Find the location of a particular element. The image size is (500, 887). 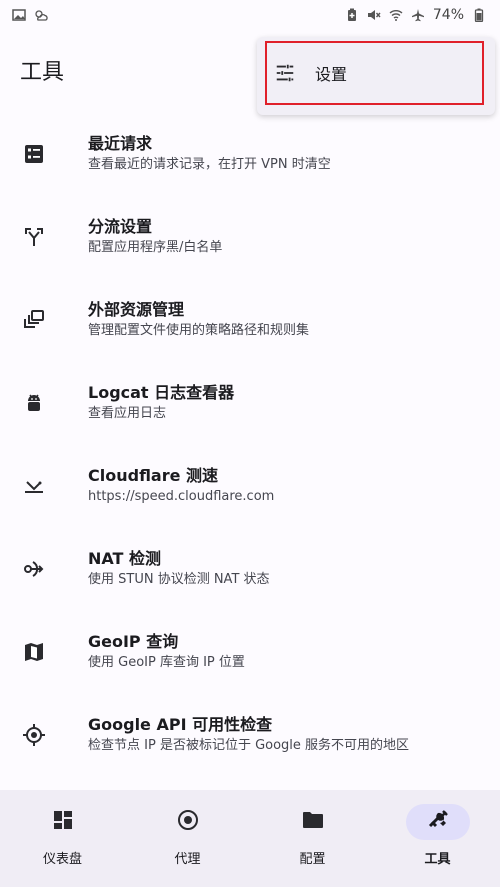

tool-item-external-resources: 外部资源管理 管理配置文件使用的策略路径和规则集 is located at coordinates (250, 319).